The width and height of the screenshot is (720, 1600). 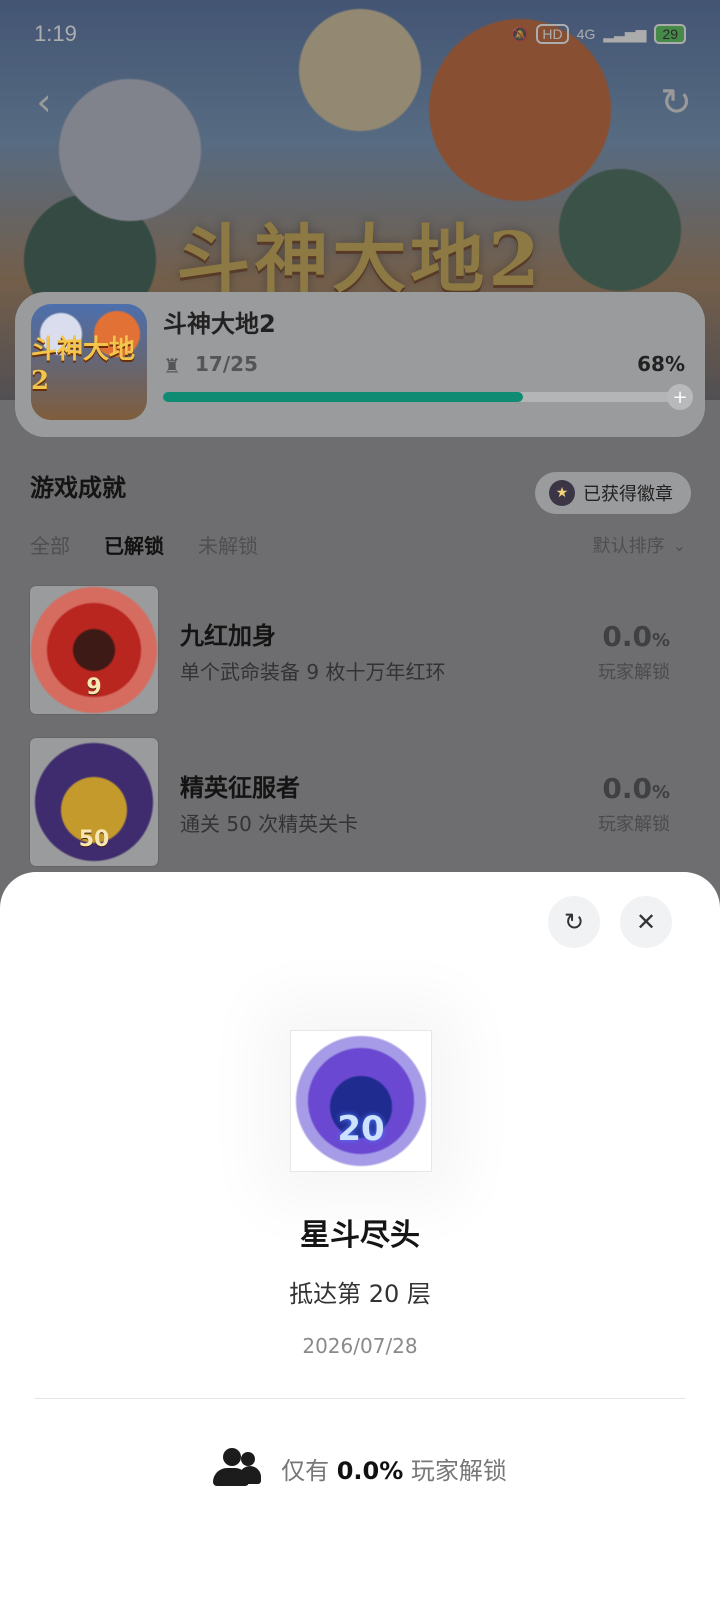 I want to click on game-card: 斗神大地2 斗神大地2 ♜ 17/25 68% +, so click(x=360, y=364).